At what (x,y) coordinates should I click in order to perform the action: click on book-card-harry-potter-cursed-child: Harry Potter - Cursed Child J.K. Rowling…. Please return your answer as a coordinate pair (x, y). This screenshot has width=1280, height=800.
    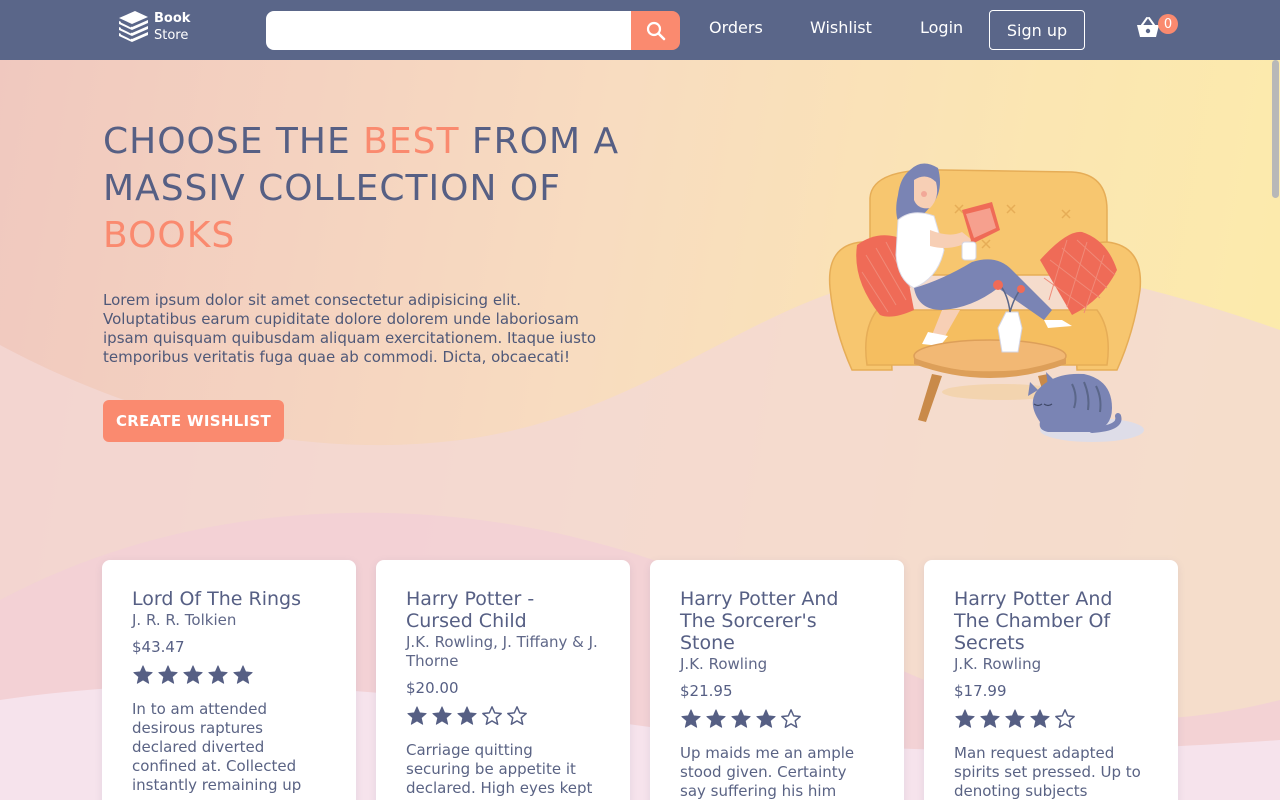
    Looking at the image, I should click on (503, 680).